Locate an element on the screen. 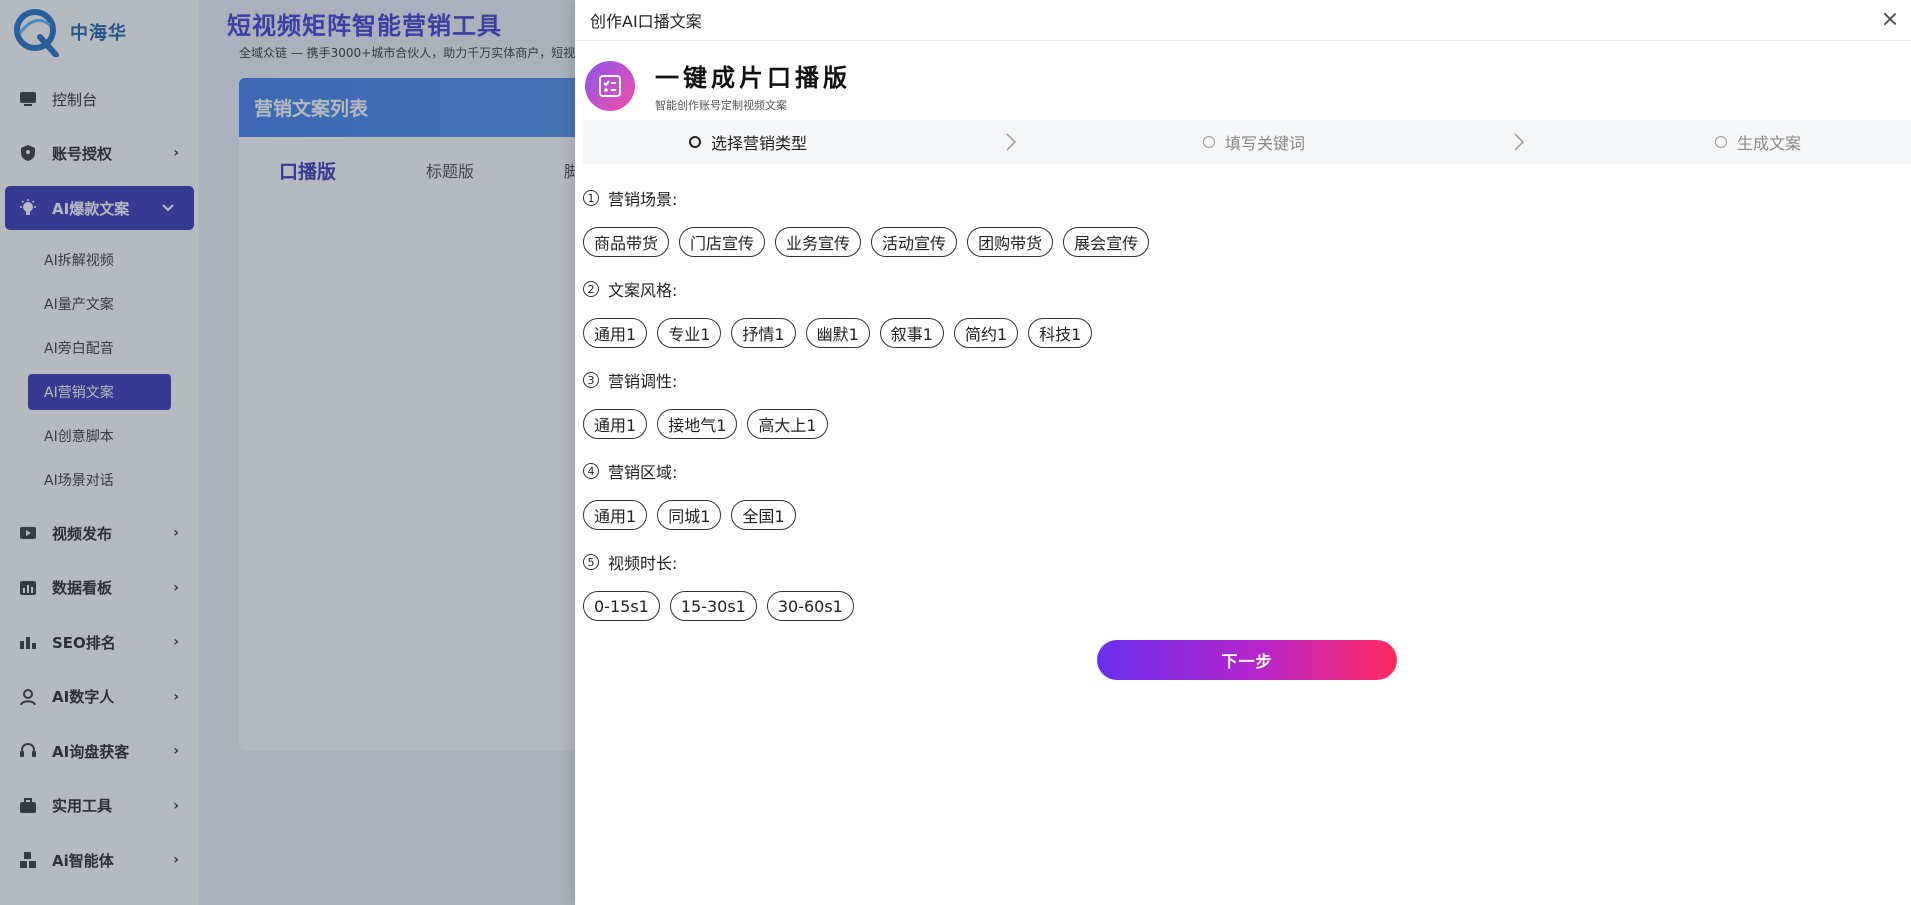 This screenshot has width=1911, height=905. region-options: 通用1 同城1 全国1 is located at coordinates (694, 515).